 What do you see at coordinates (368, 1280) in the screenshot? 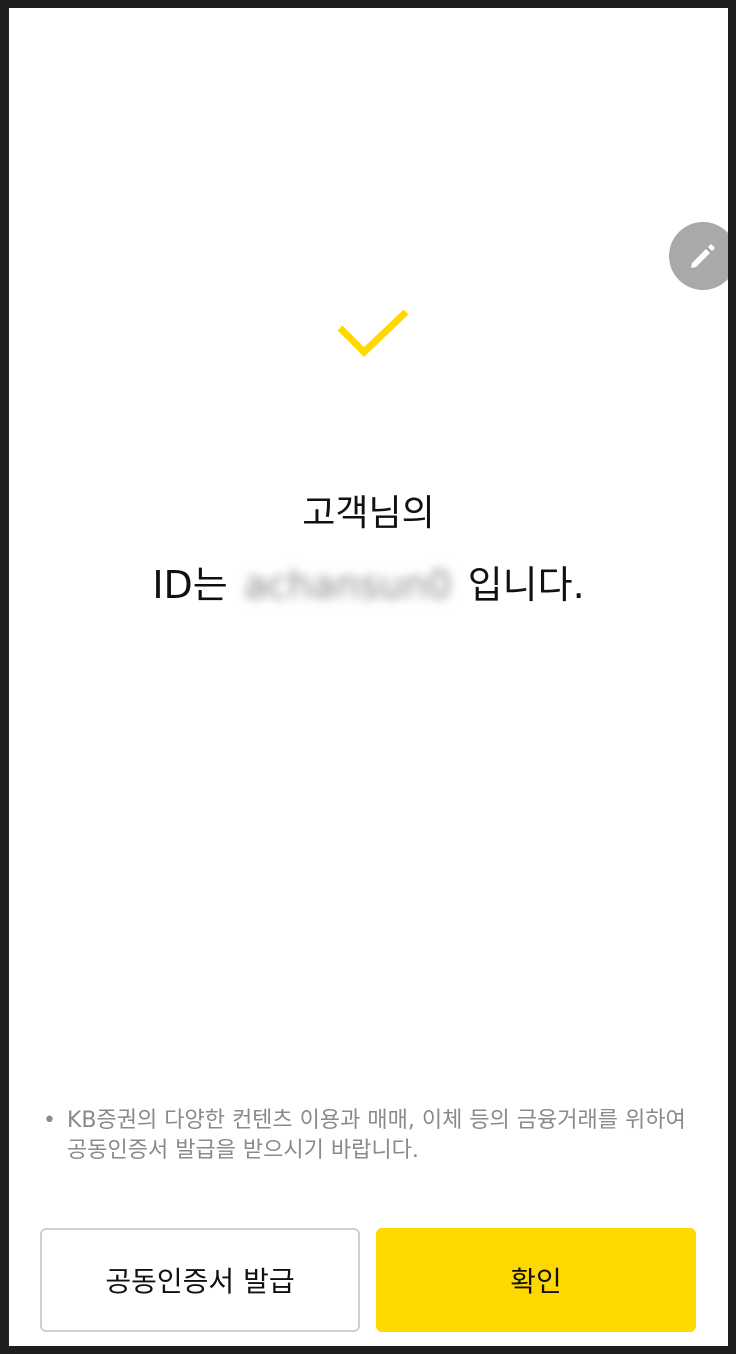
I see `action-buttons: 공동인증서 발급 확인` at bounding box center [368, 1280].